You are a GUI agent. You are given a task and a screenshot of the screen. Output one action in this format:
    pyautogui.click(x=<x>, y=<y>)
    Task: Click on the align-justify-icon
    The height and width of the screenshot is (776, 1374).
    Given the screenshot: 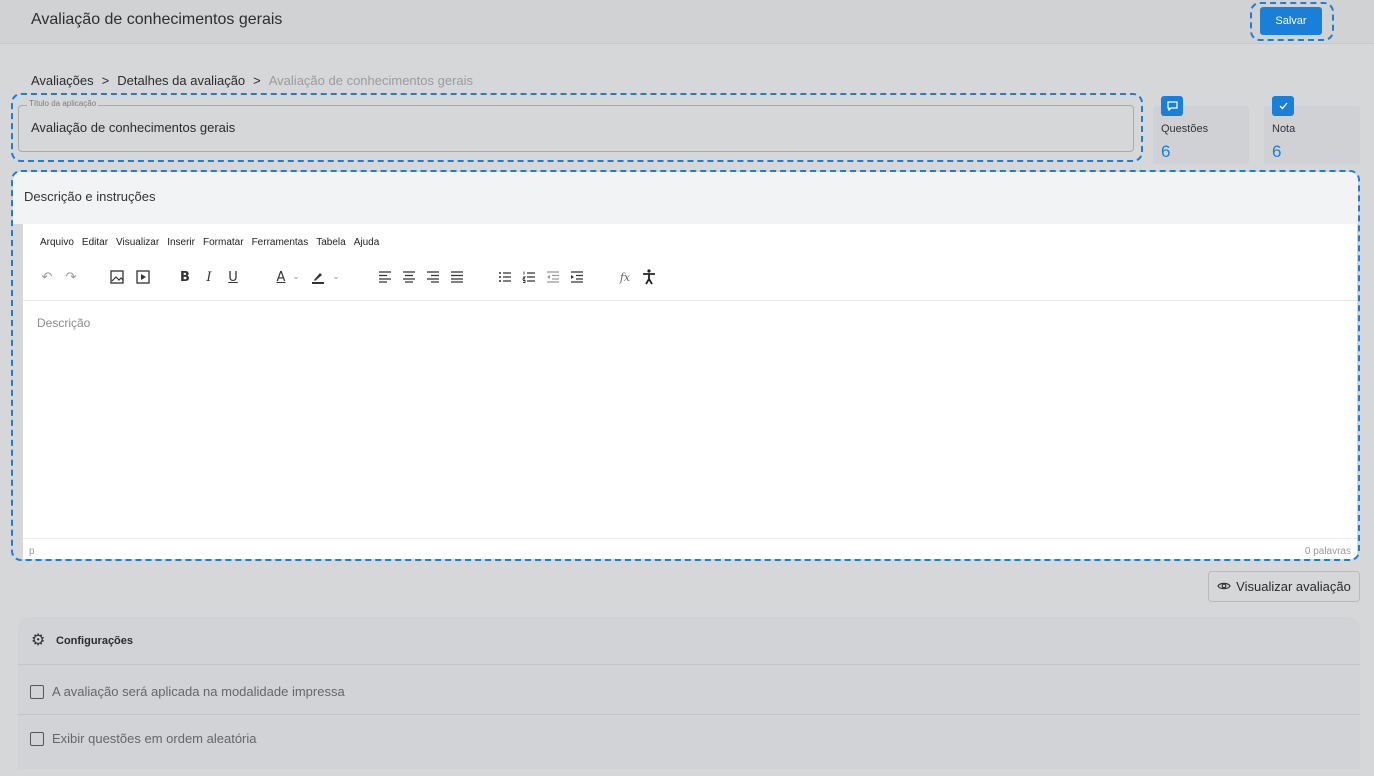 What is the action you would take?
    pyautogui.click(x=457, y=277)
    